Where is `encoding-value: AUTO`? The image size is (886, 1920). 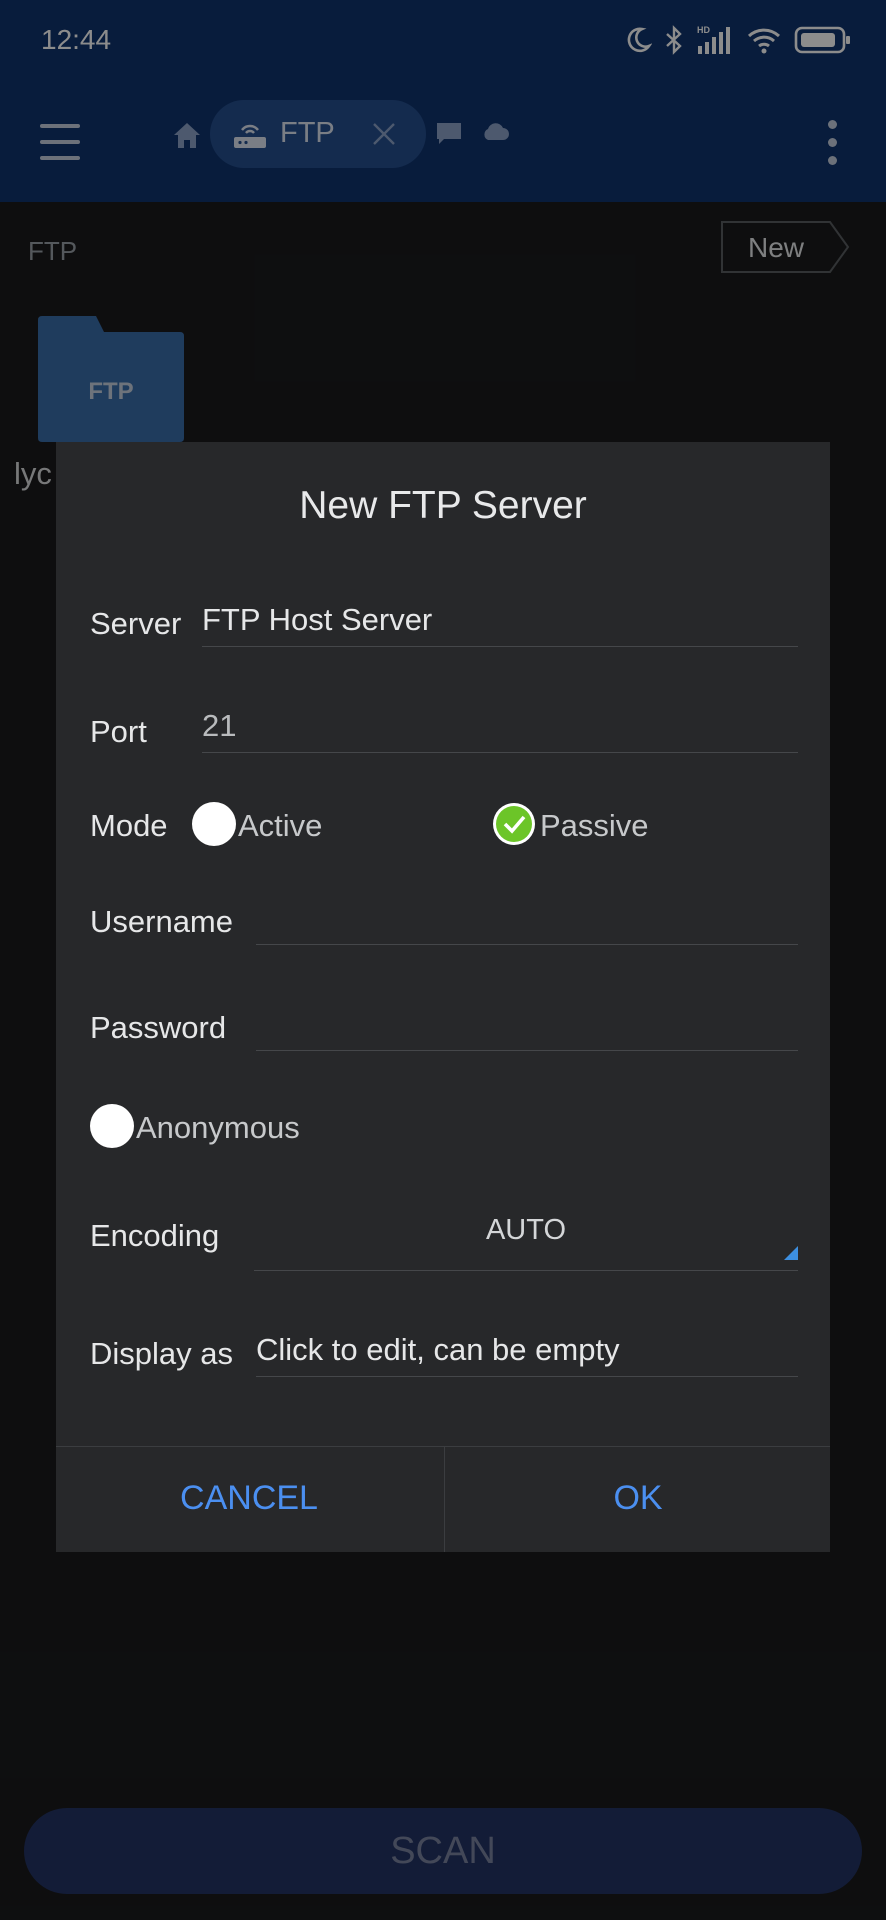 encoding-value: AUTO is located at coordinates (526, 1230).